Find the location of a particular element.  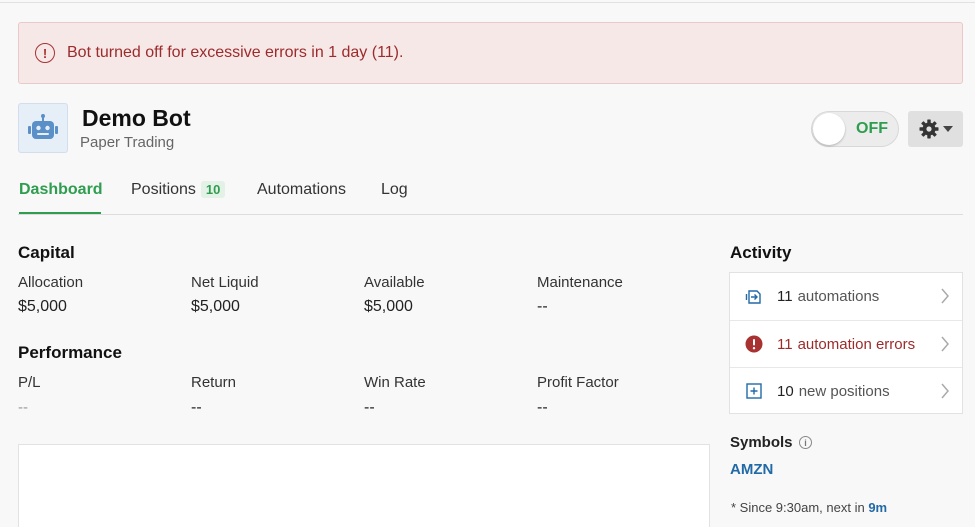

stat-available-label: Available is located at coordinates (394, 282).